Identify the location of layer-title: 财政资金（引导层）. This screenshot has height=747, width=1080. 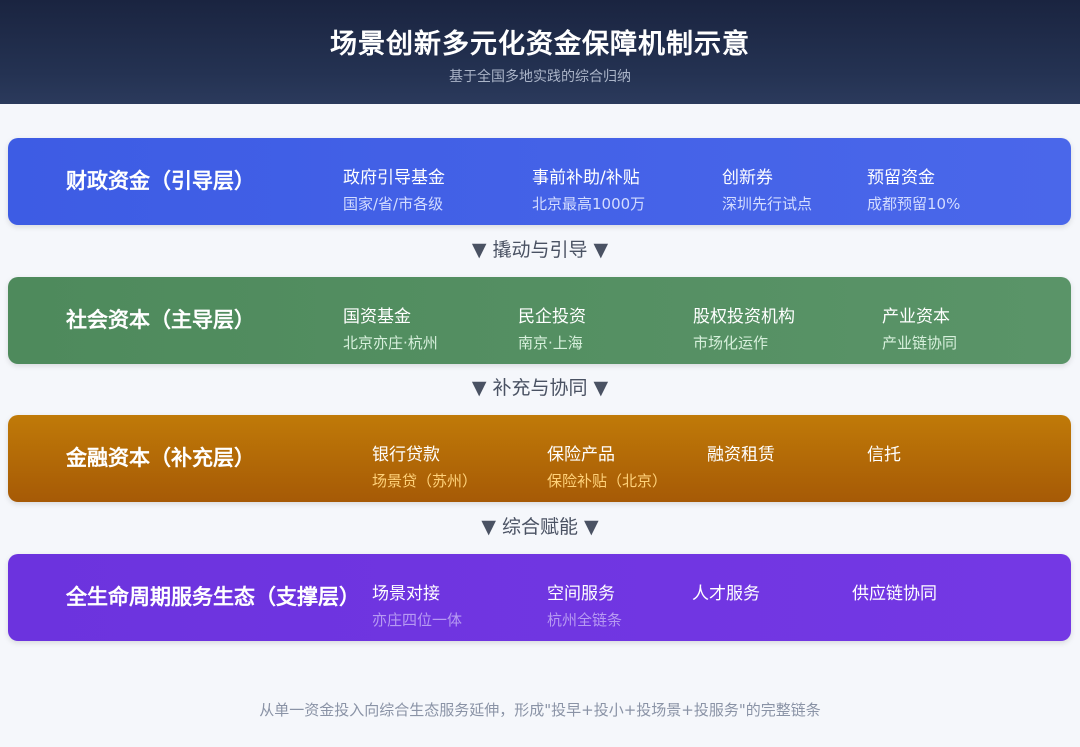
(160, 181).